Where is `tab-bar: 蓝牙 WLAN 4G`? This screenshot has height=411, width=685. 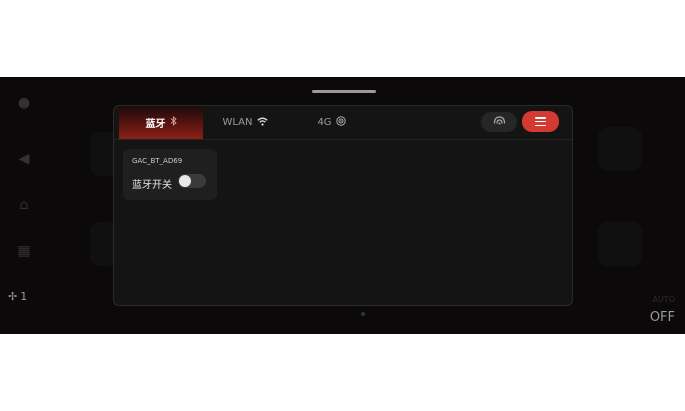 tab-bar: 蓝牙 WLAN 4G is located at coordinates (343, 123).